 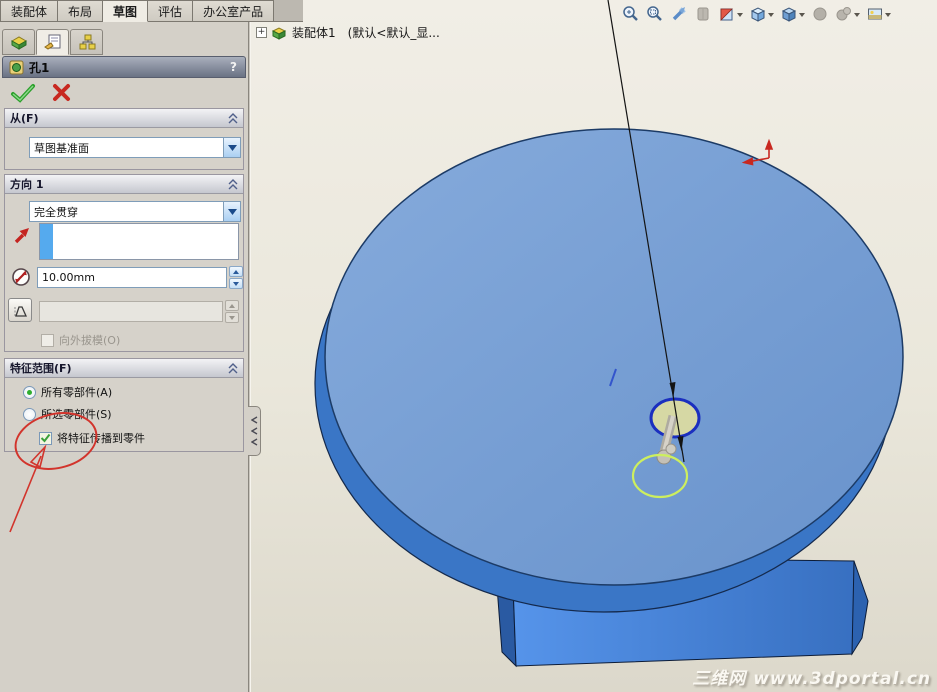 I want to click on end-condition-dropdown: 完全贯穿, so click(x=135, y=211).